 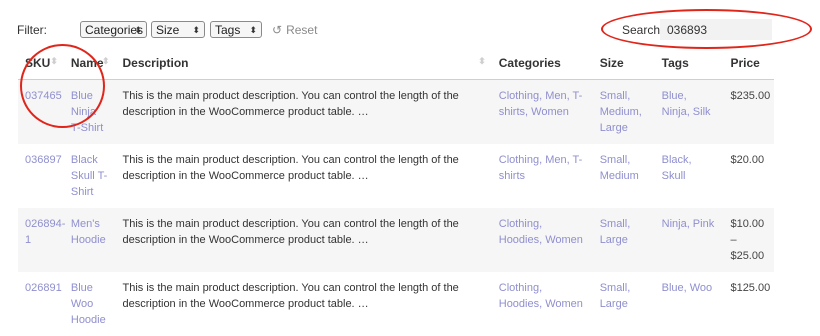 I want to click on name-cell: Blue Ninja T-Shirt, so click(x=89, y=111).